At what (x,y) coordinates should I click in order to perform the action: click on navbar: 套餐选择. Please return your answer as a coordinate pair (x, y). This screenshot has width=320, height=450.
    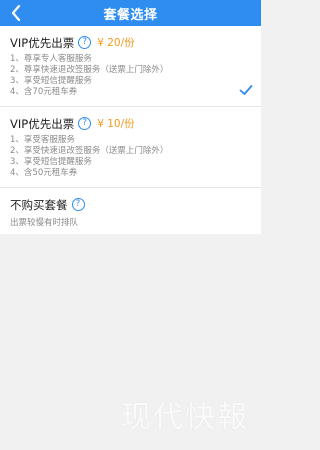
    Looking at the image, I should click on (130, 13).